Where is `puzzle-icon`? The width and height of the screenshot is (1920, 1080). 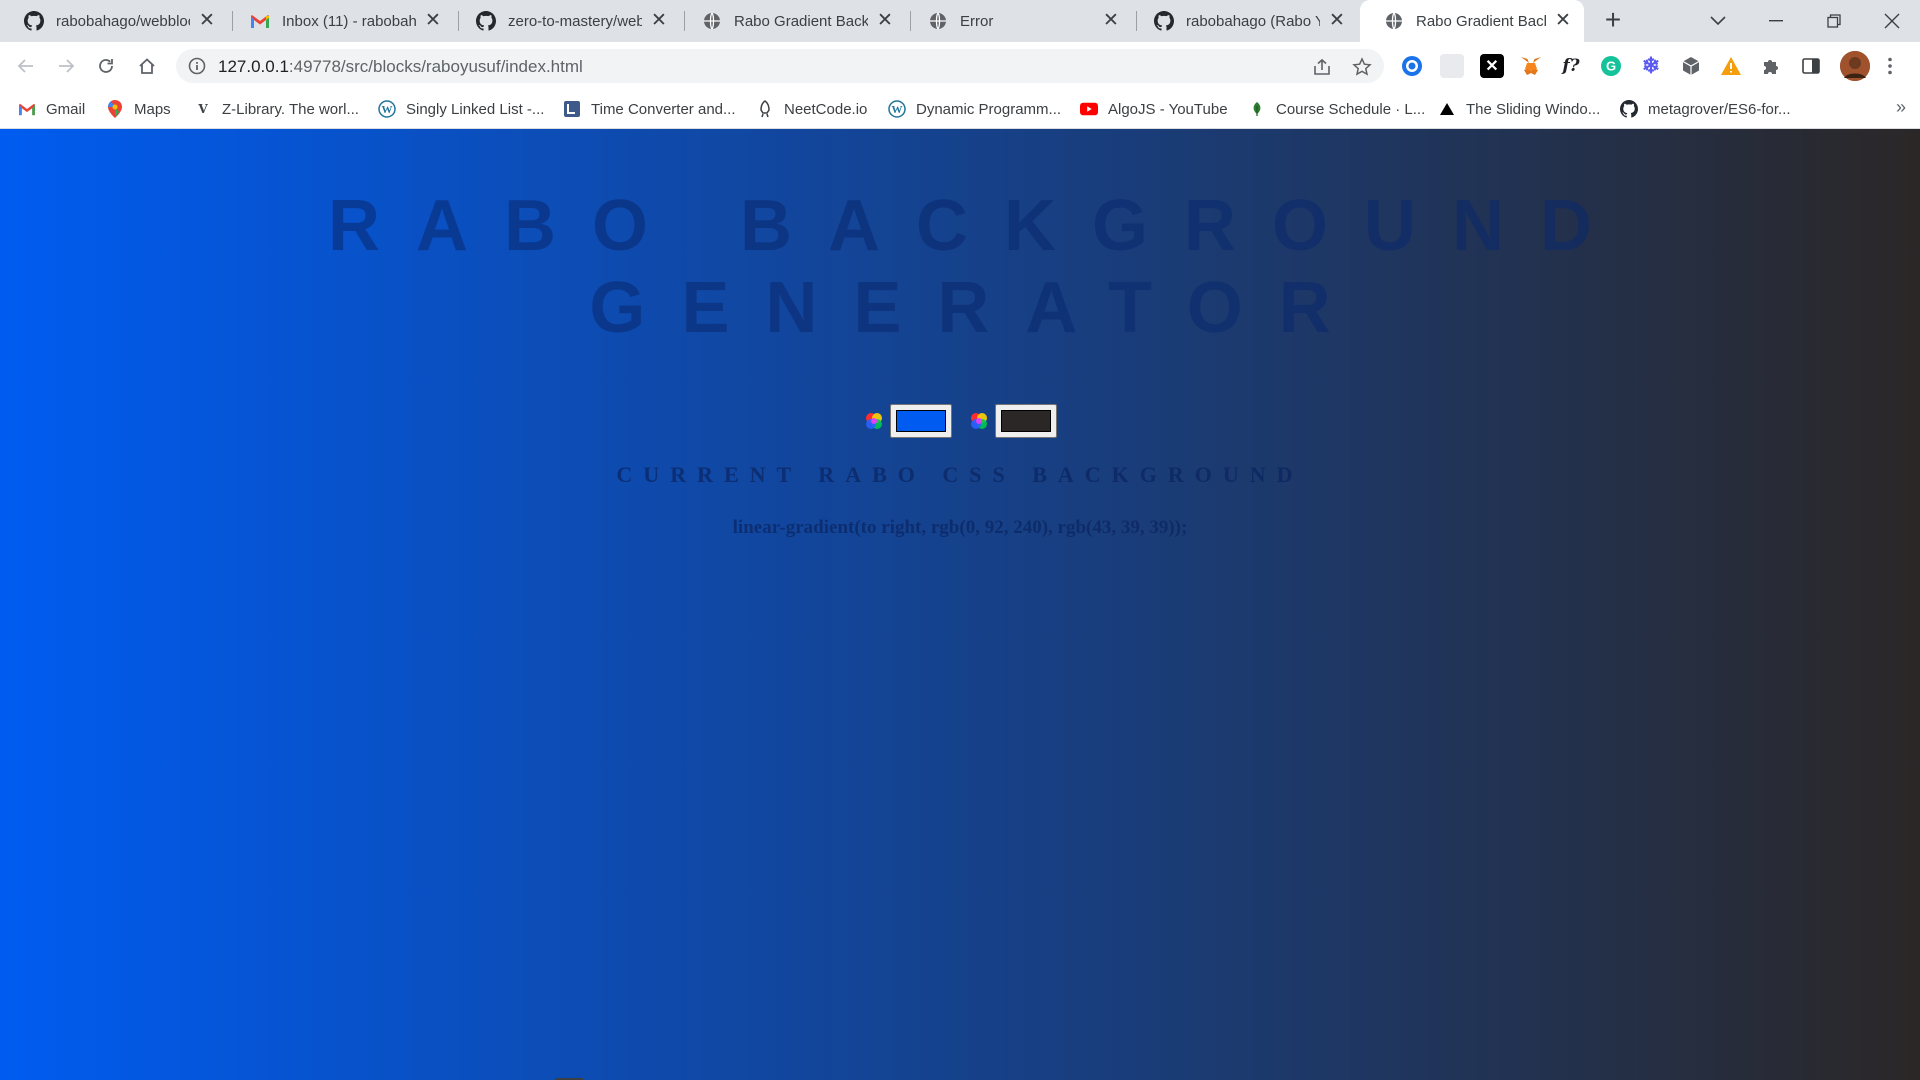 puzzle-icon is located at coordinates (1771, 66).